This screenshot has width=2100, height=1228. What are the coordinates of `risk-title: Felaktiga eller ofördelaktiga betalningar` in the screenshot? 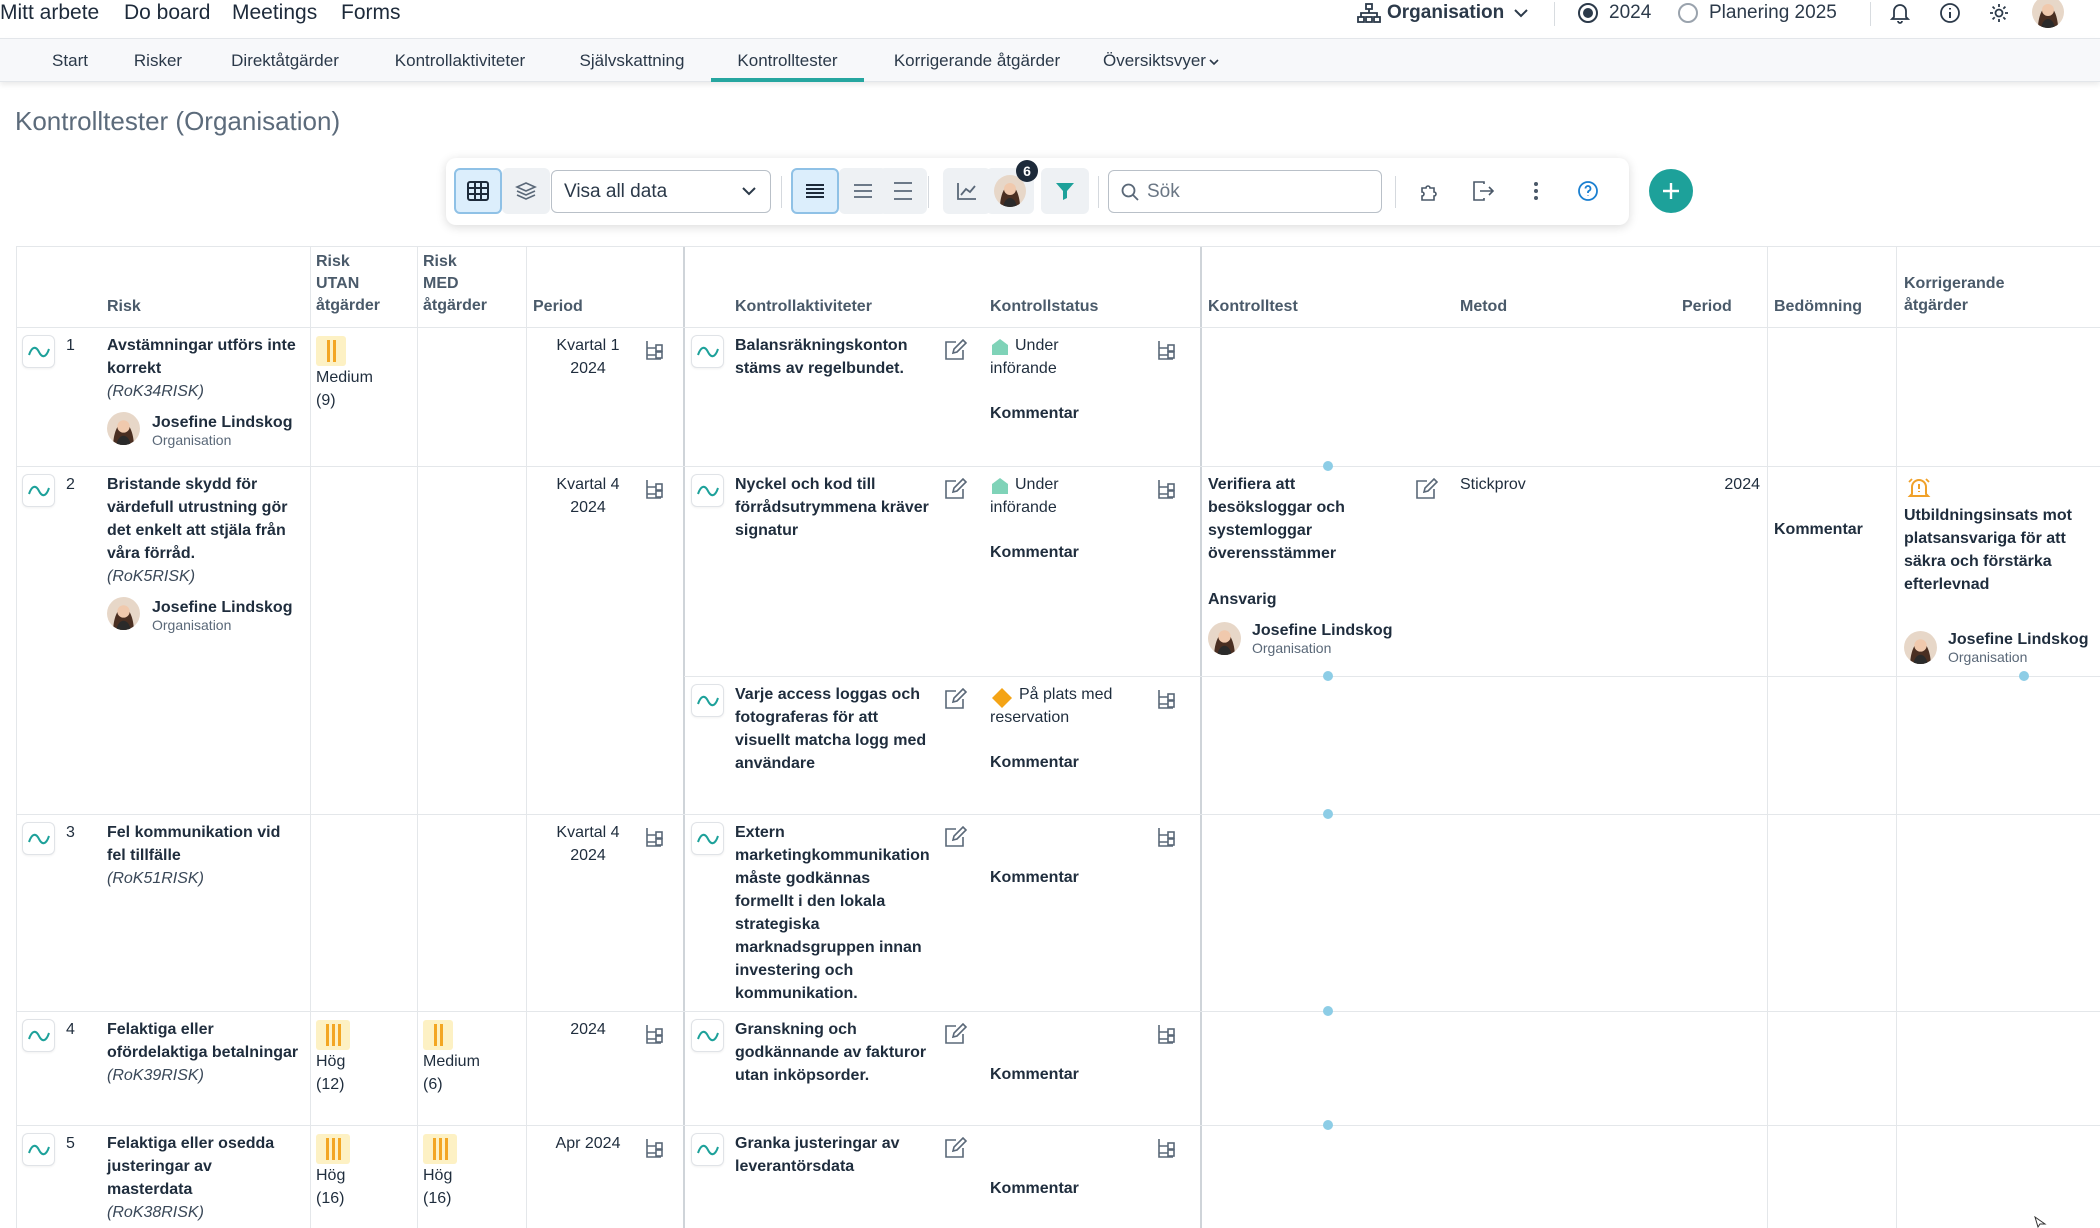 It's located at (202, 1041).